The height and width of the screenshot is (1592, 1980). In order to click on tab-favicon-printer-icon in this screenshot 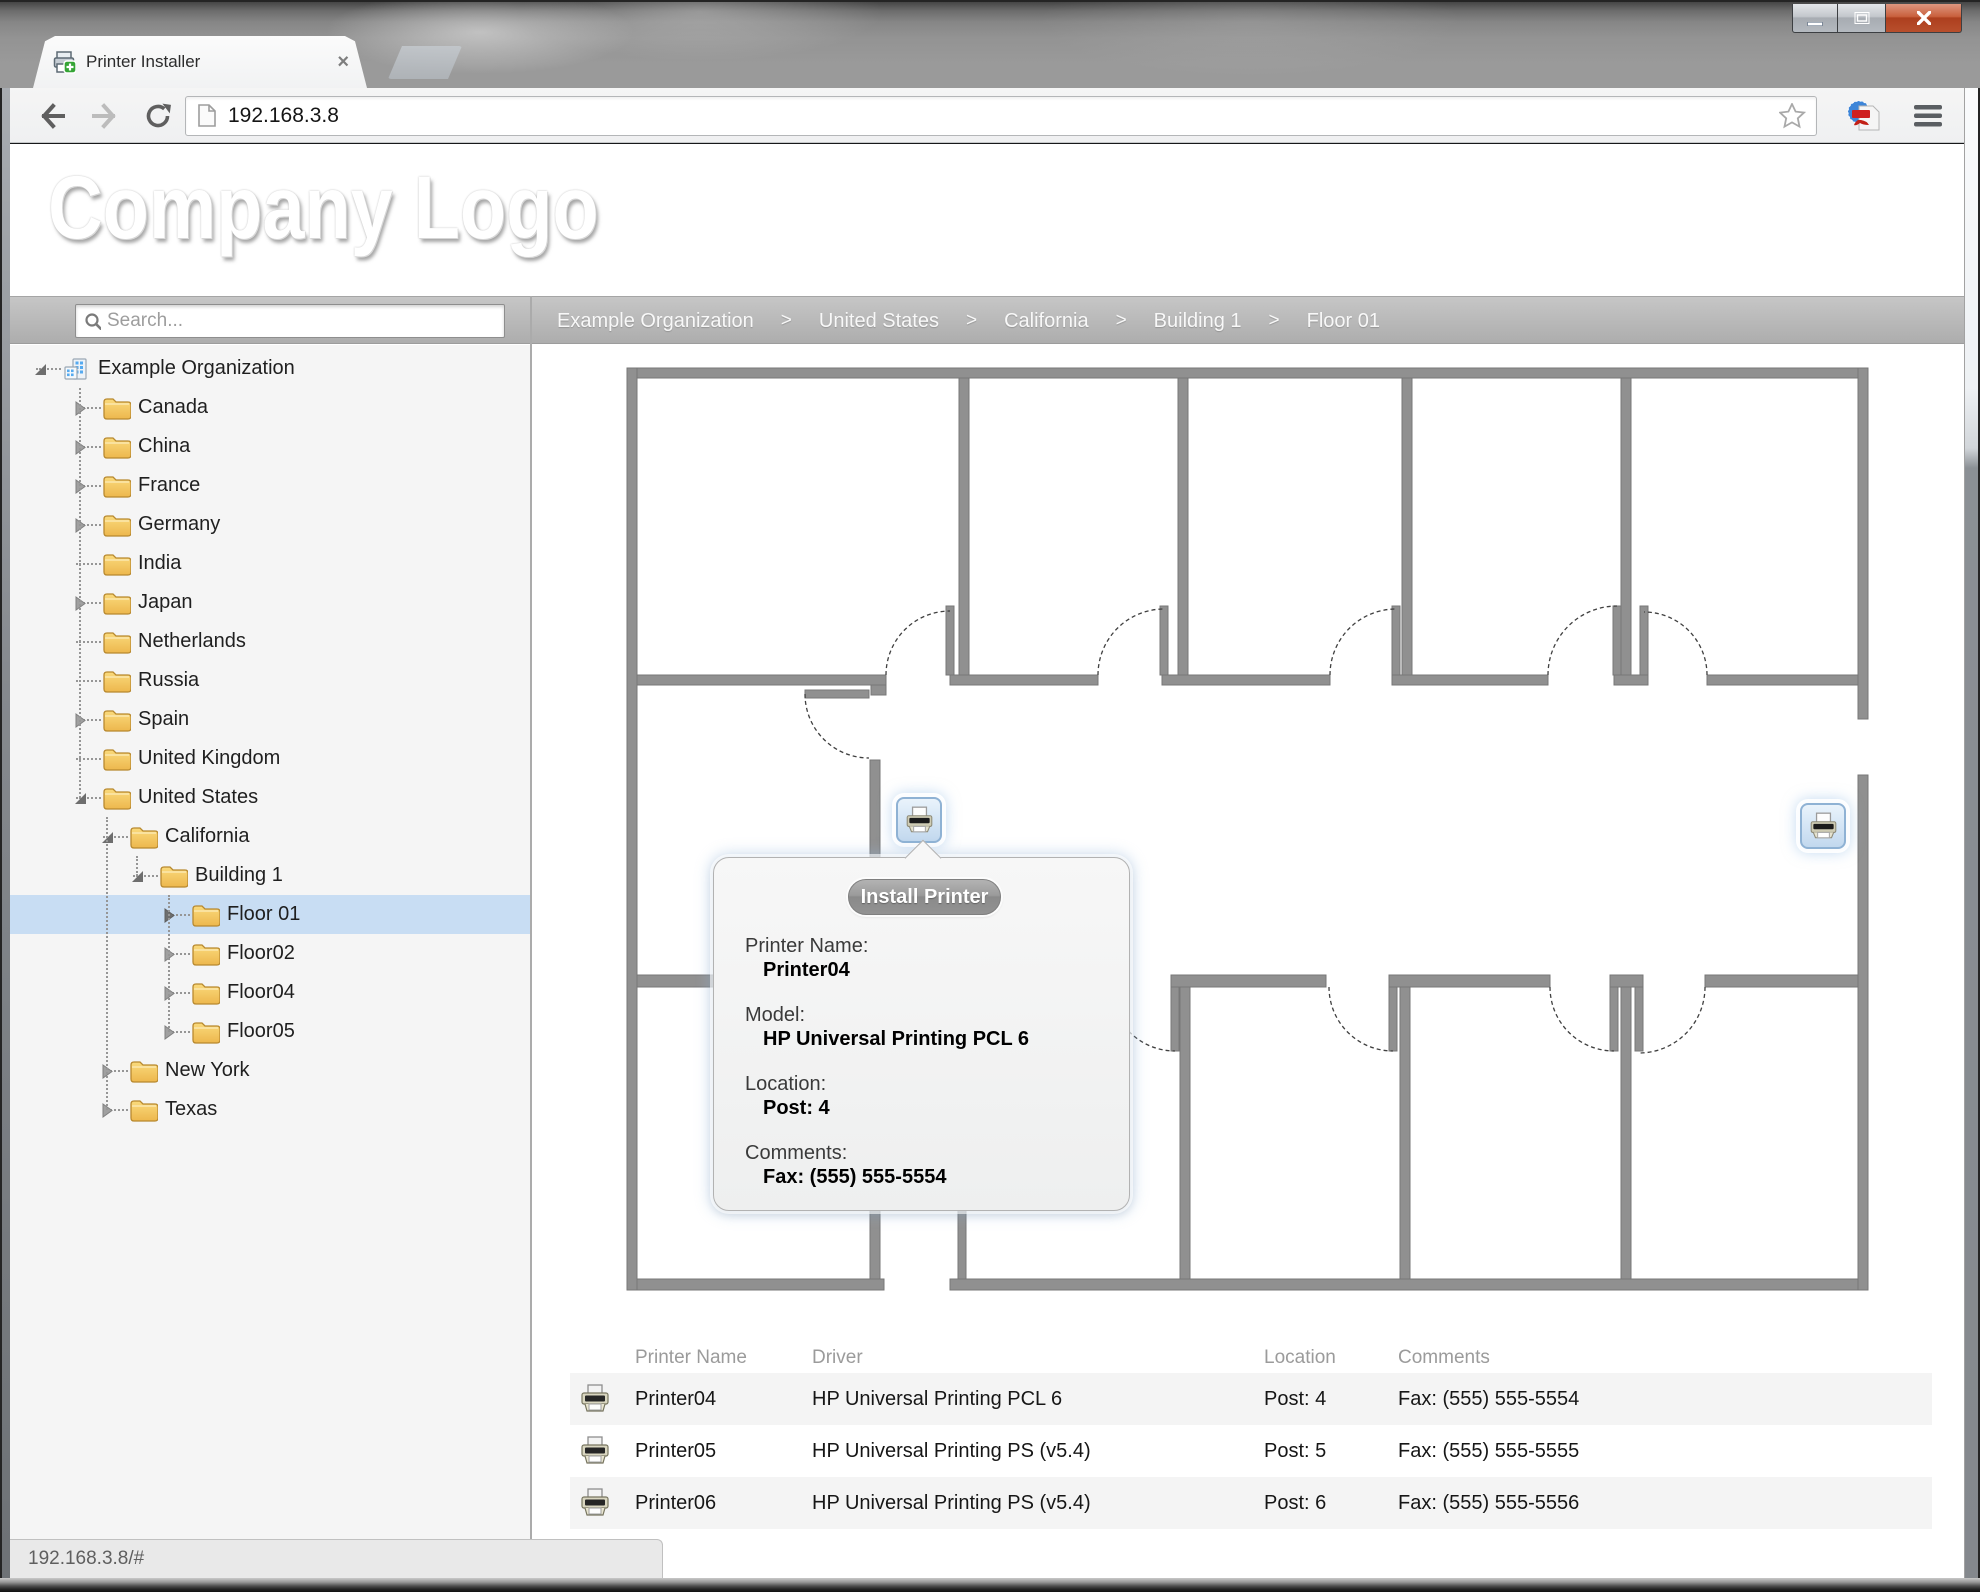, I will do `click(64, 62)`.